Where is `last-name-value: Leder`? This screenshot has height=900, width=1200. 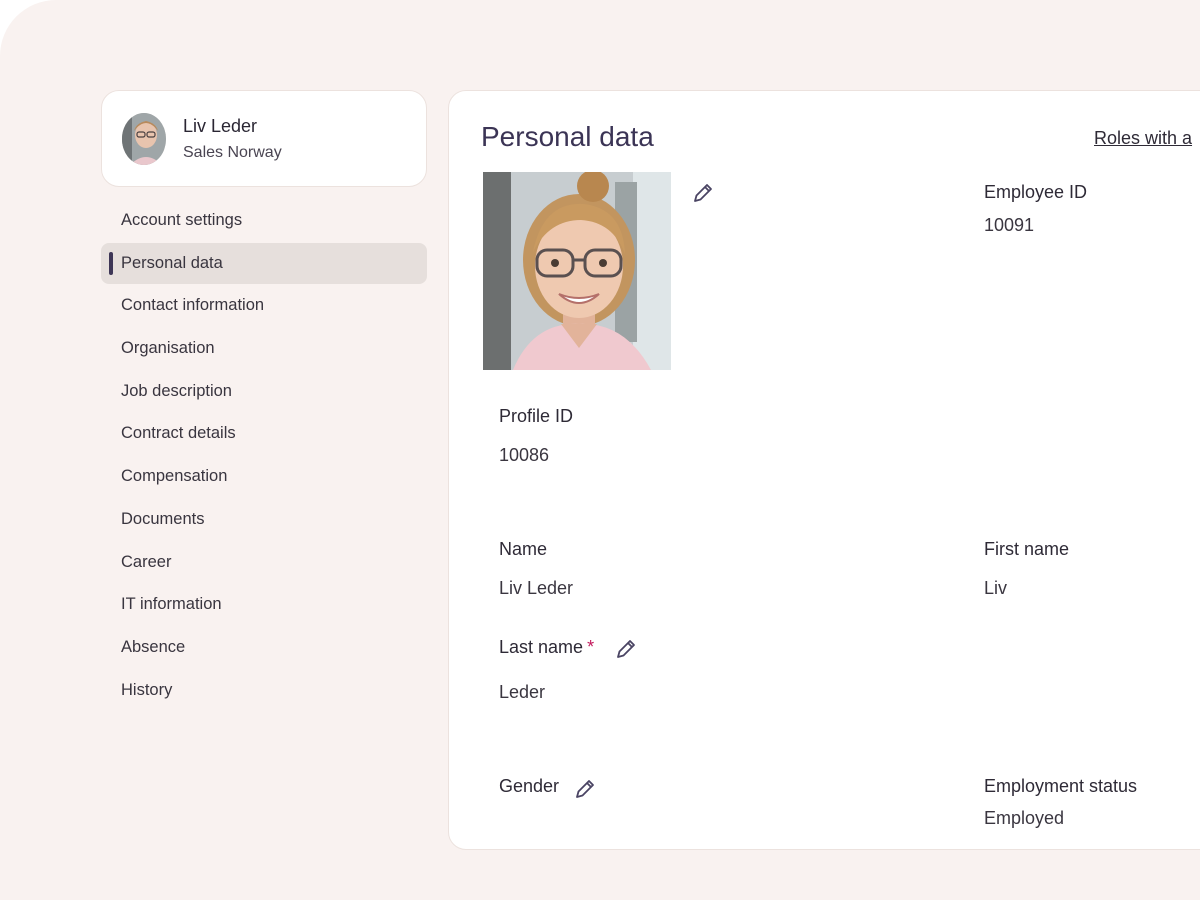 last-name-value: Leder is located at coordinates (522, 692).